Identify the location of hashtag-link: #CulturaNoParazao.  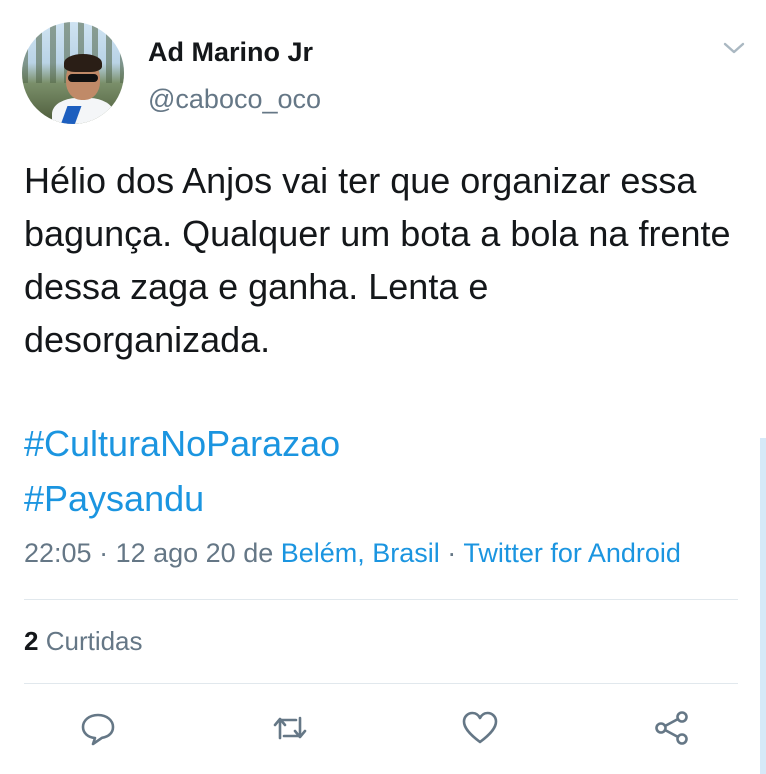
(182, 444).